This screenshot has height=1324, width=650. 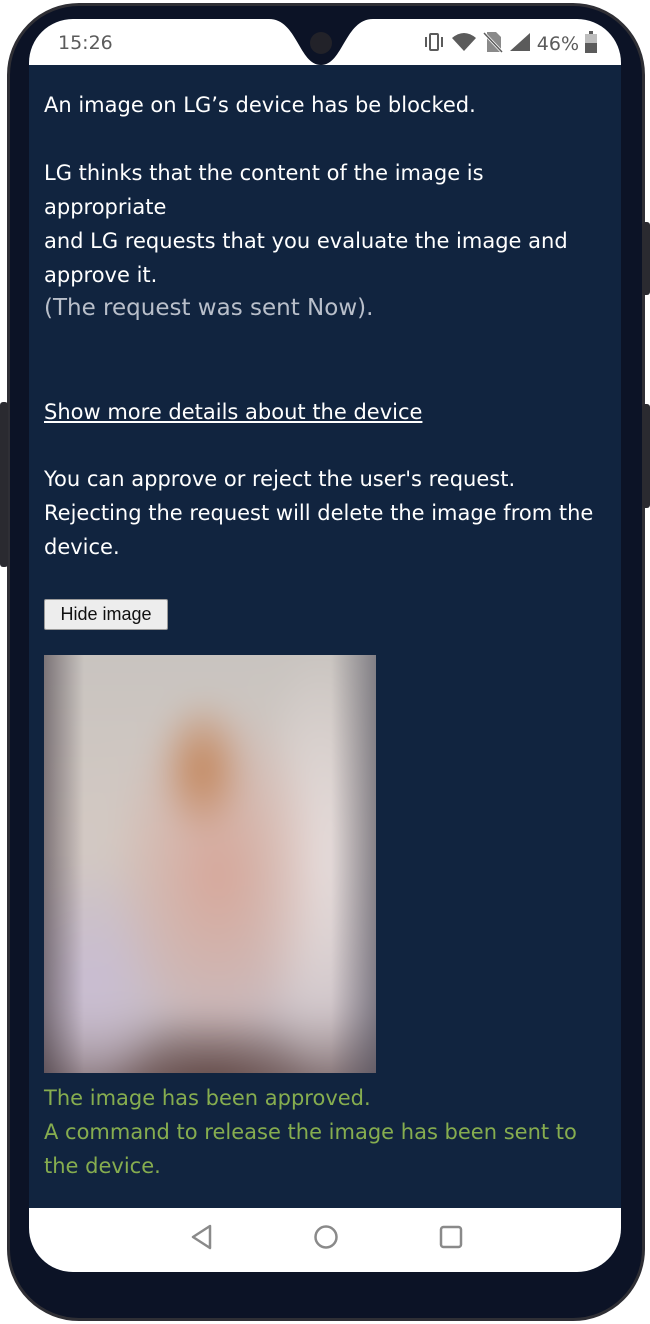 What do you see at coordinates (106, 614) in the screenshot?
I see `hide-image-button: Hide image` at bounding box center [106, 614].